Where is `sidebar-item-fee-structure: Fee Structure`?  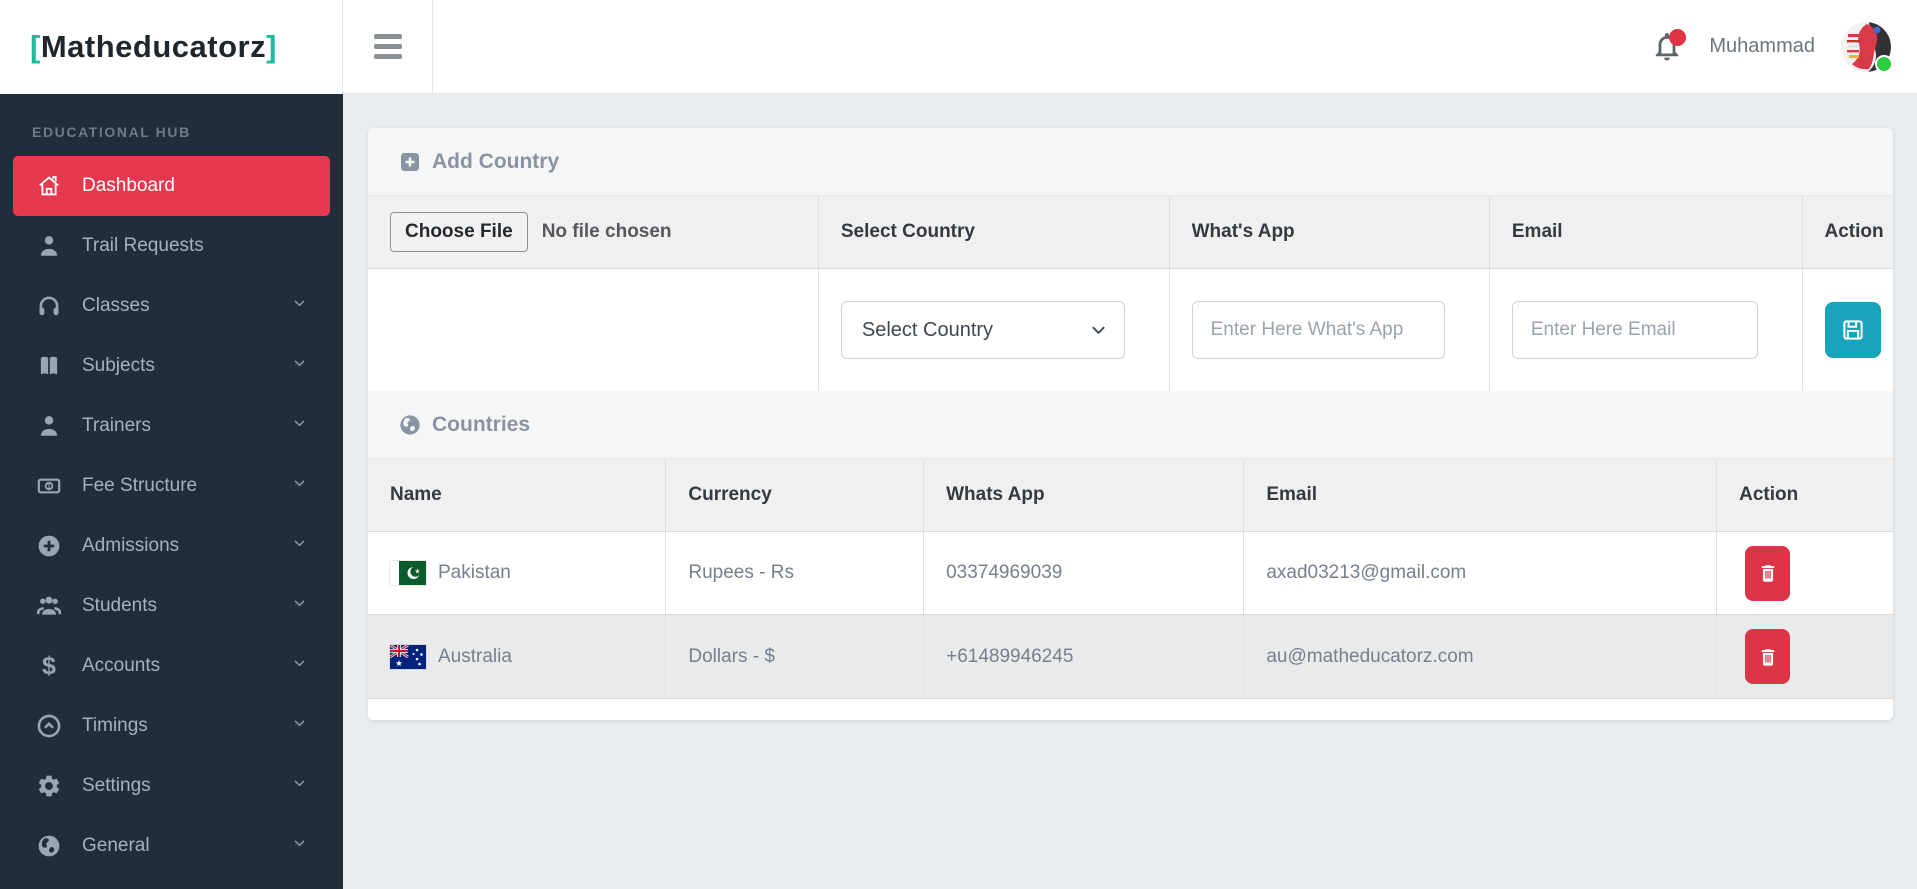
sidebar-item-fee-structure: Fee Structure is located at coordinates (171, 486).